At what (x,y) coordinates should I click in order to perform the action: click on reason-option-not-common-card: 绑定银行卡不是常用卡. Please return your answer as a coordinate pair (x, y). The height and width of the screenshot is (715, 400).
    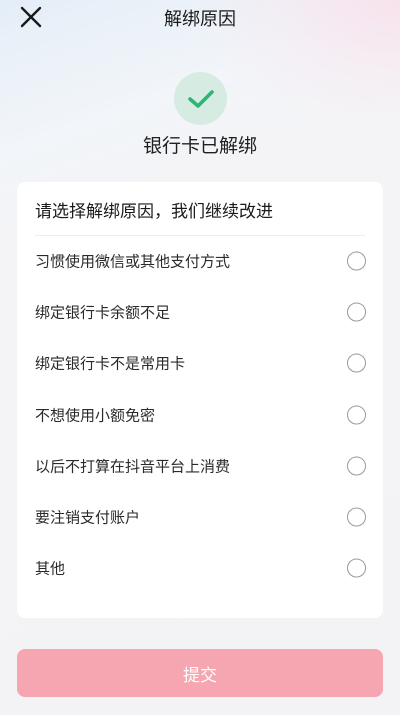
    Looking at the image, I should click on (200, 363).